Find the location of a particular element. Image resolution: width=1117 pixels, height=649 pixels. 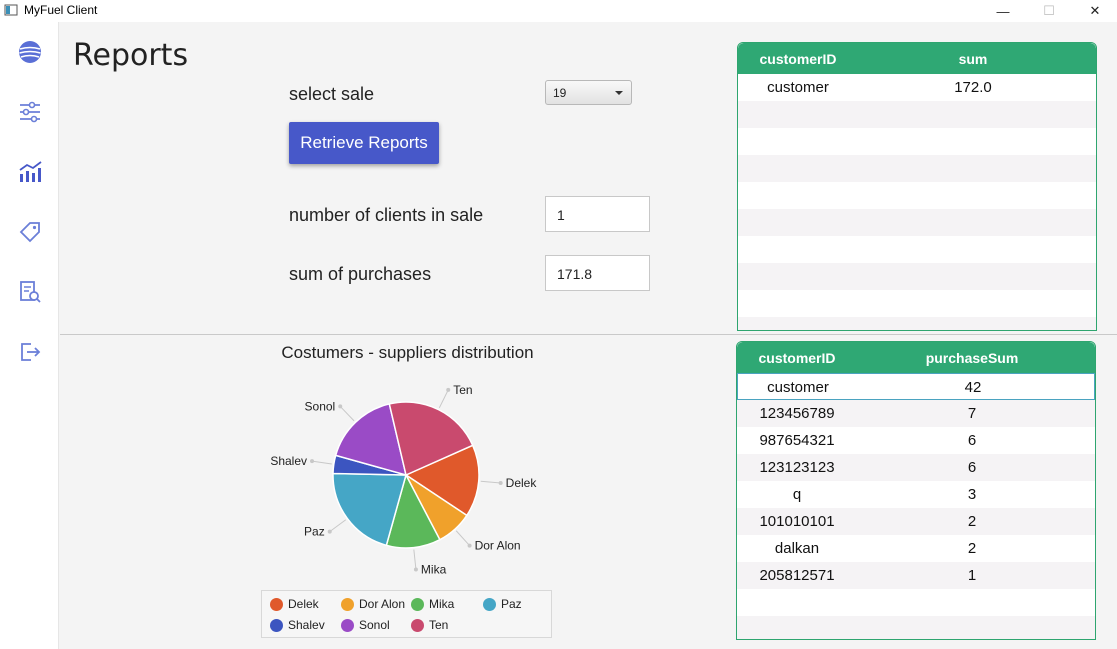

window-title: MyFuel Client is located at coordinates (61, 10).